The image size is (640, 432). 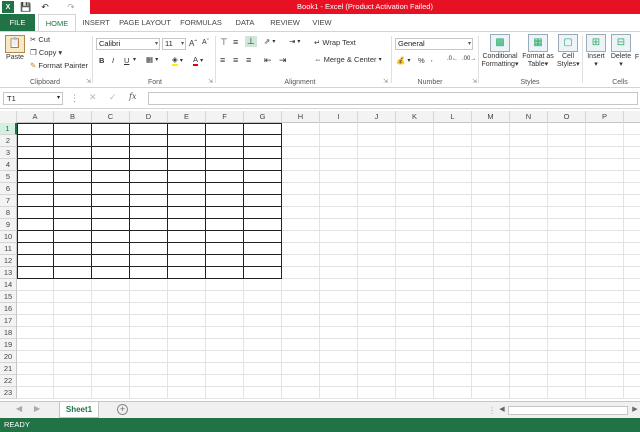 I want to click on clipboard-launcher-icon: ⇲, so click(x=88, y=81).